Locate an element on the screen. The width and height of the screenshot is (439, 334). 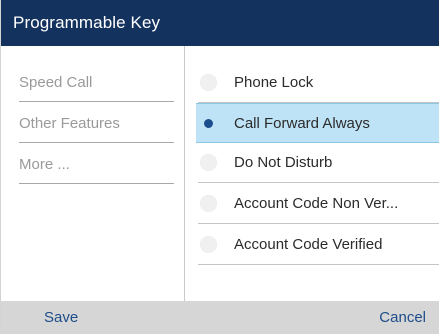
option-label: Account Code Verified is located at coordinates (308, 244).